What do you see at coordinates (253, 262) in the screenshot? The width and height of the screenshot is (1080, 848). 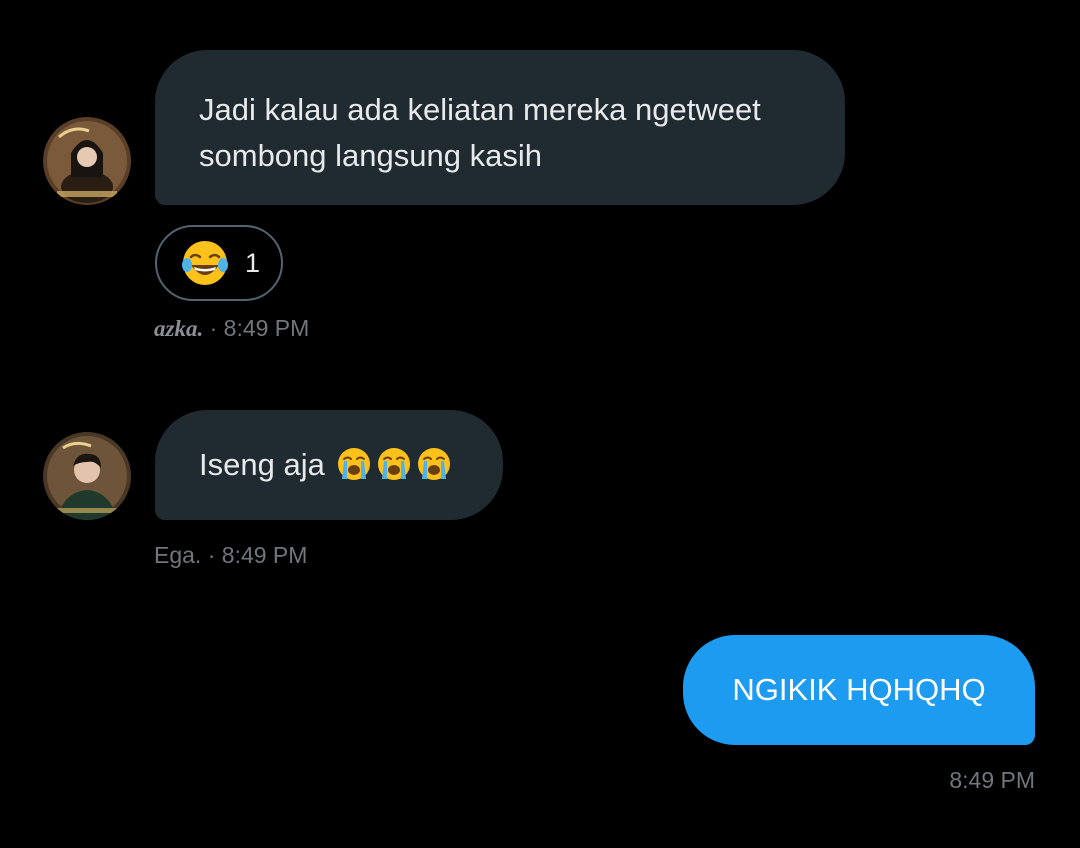 I see `reaction-count: 1` at bounding box center [253, 262].